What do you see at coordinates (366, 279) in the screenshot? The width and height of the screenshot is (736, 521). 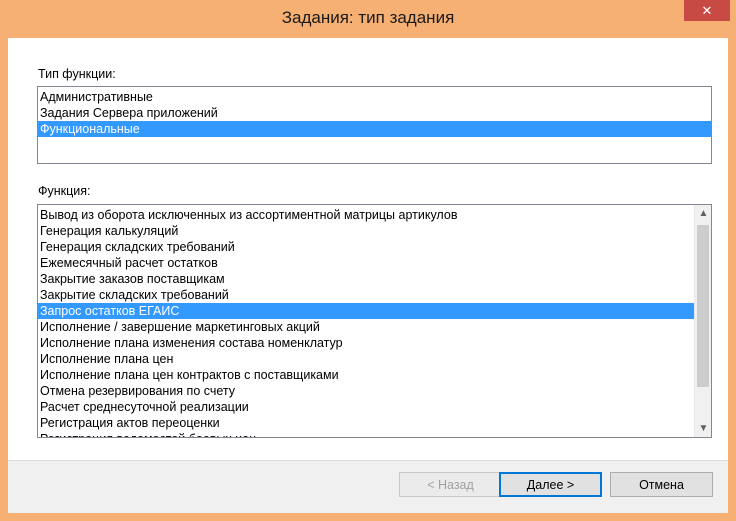 I see `list-item: Закрытие заказов поставщикам` at bounding box center [366, 279].